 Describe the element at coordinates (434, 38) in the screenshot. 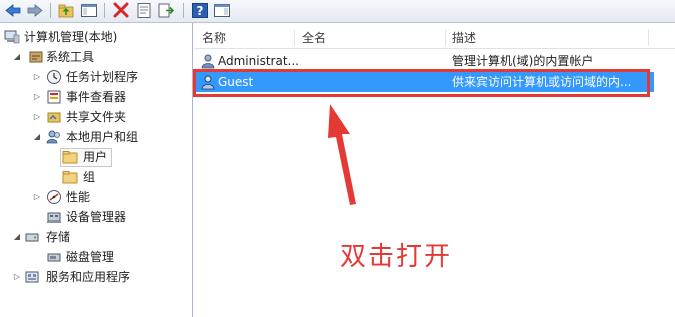

I see `list-header: 名称 全名 描述` at that location.